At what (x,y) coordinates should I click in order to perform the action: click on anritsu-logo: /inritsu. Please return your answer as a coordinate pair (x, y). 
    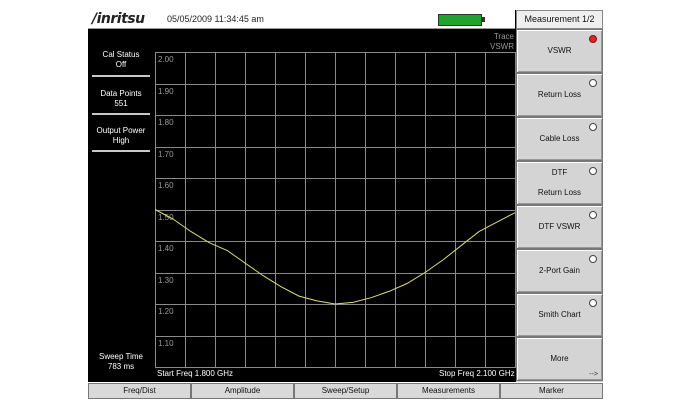
    Looking at the image, I should click on (118, 19).